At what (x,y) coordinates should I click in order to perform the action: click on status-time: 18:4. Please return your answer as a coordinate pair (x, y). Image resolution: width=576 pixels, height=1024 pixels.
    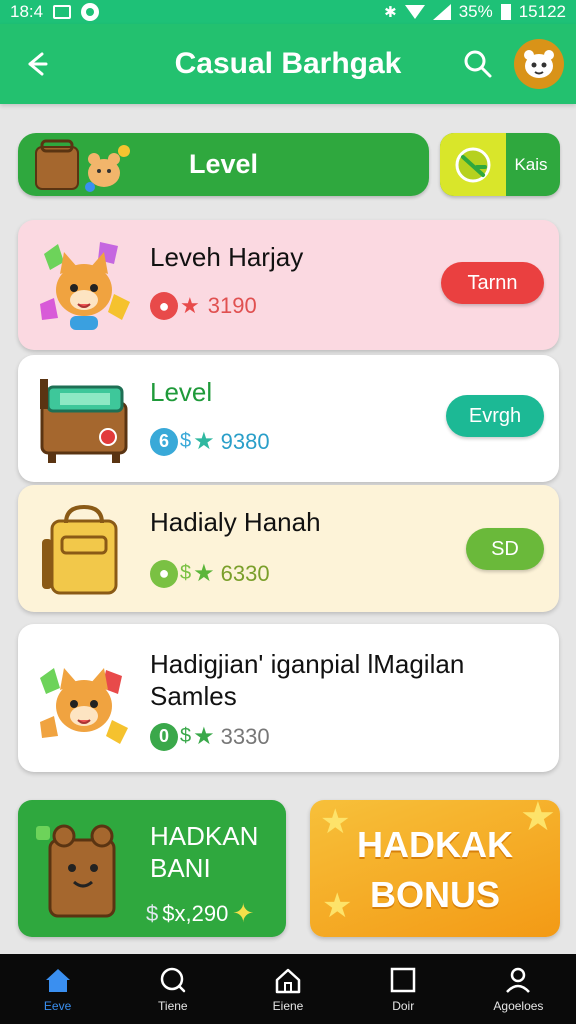
    Looking at the image, I should click on (27, 11).